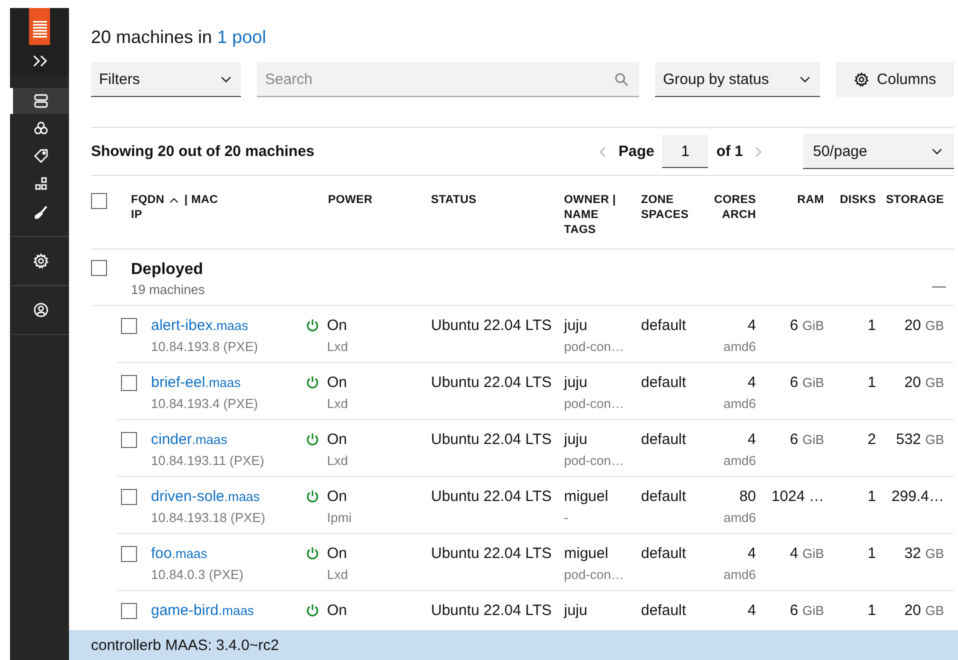 The height and width of the screenshot is (660, 958). Describe the element at coordinates (747, 497) in the screenshot. I see `cores-count: 80` at that location.